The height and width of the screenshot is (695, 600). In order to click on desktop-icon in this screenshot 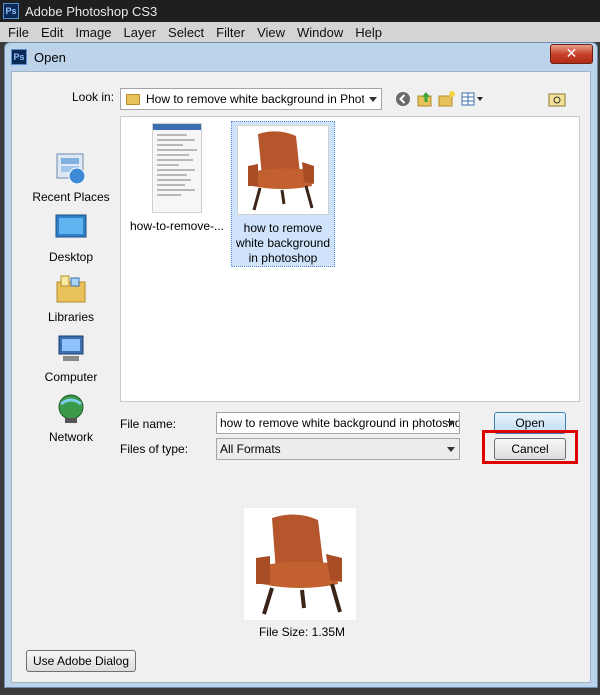, I will do `click(71, 229)`.